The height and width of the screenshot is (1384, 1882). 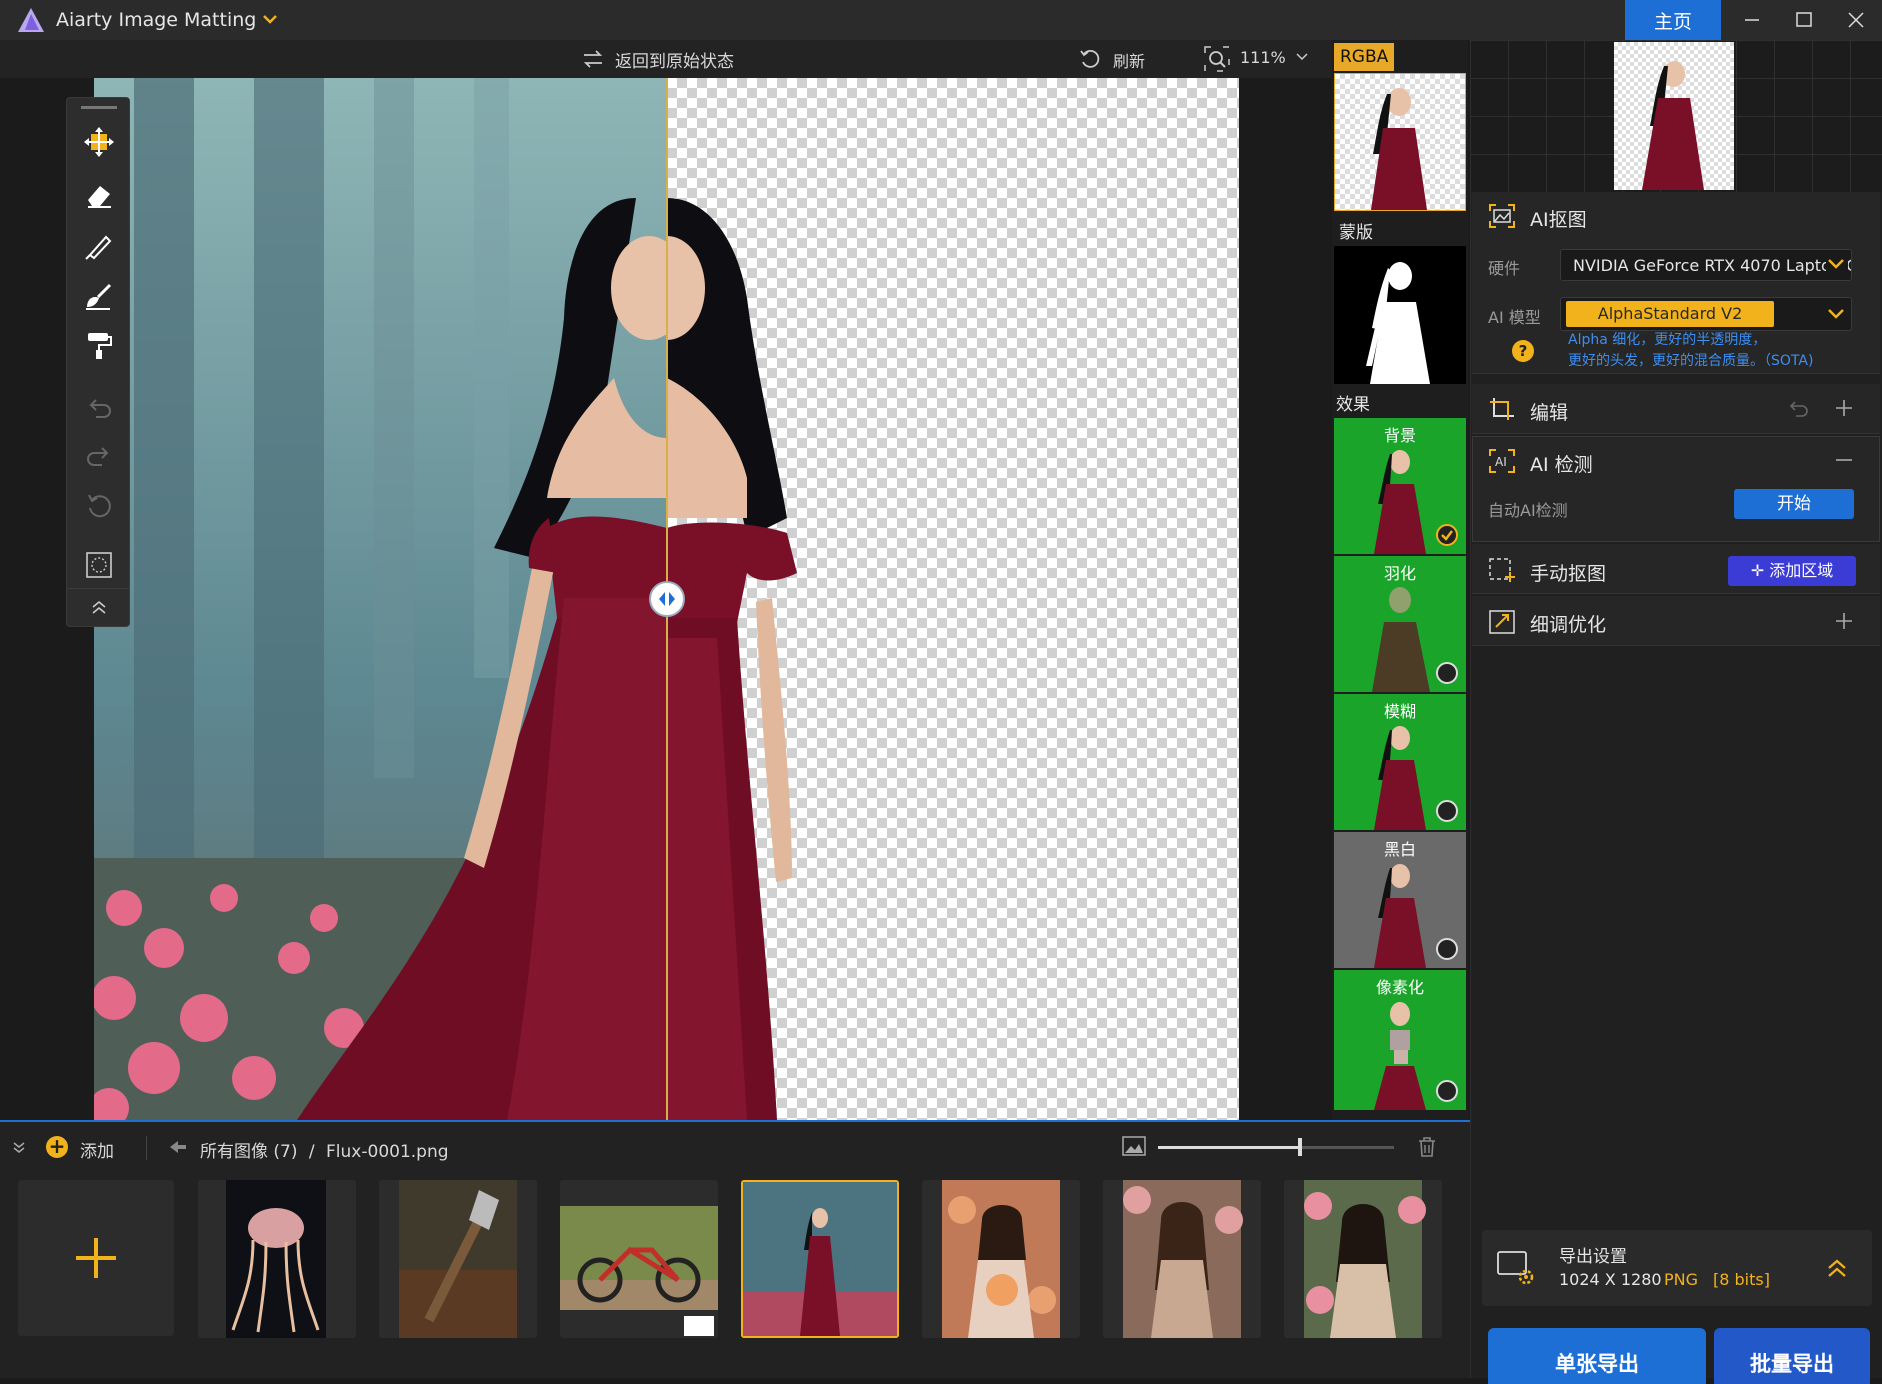 What do you see at coordinates (1801, 570) in the screenshot?
I see `add-area-label: 添加区域` at bounding box center [1801, 570].